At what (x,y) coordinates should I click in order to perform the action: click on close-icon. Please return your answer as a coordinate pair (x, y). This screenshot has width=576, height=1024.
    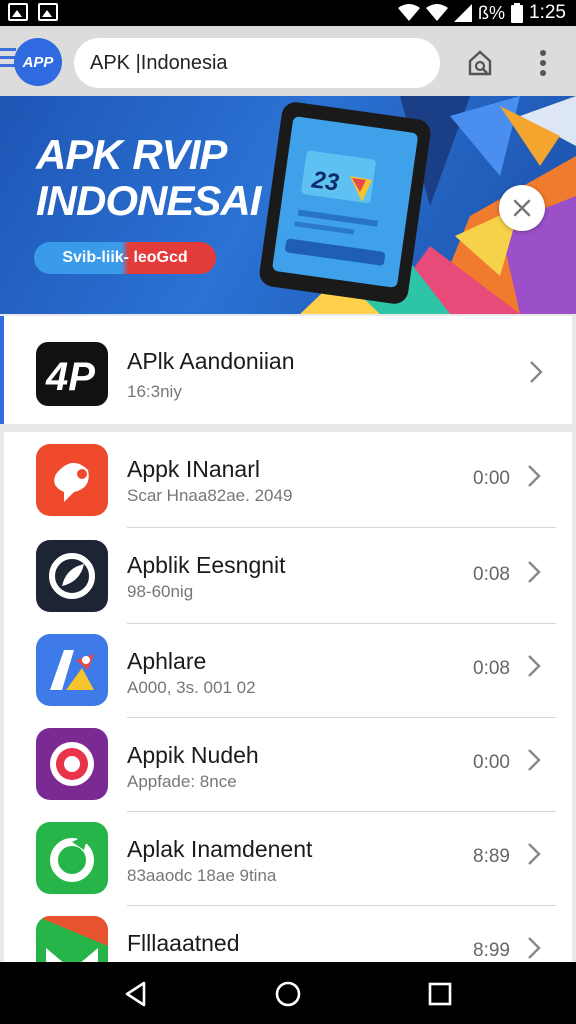
    Looking at the image, I should click on (522, 208).